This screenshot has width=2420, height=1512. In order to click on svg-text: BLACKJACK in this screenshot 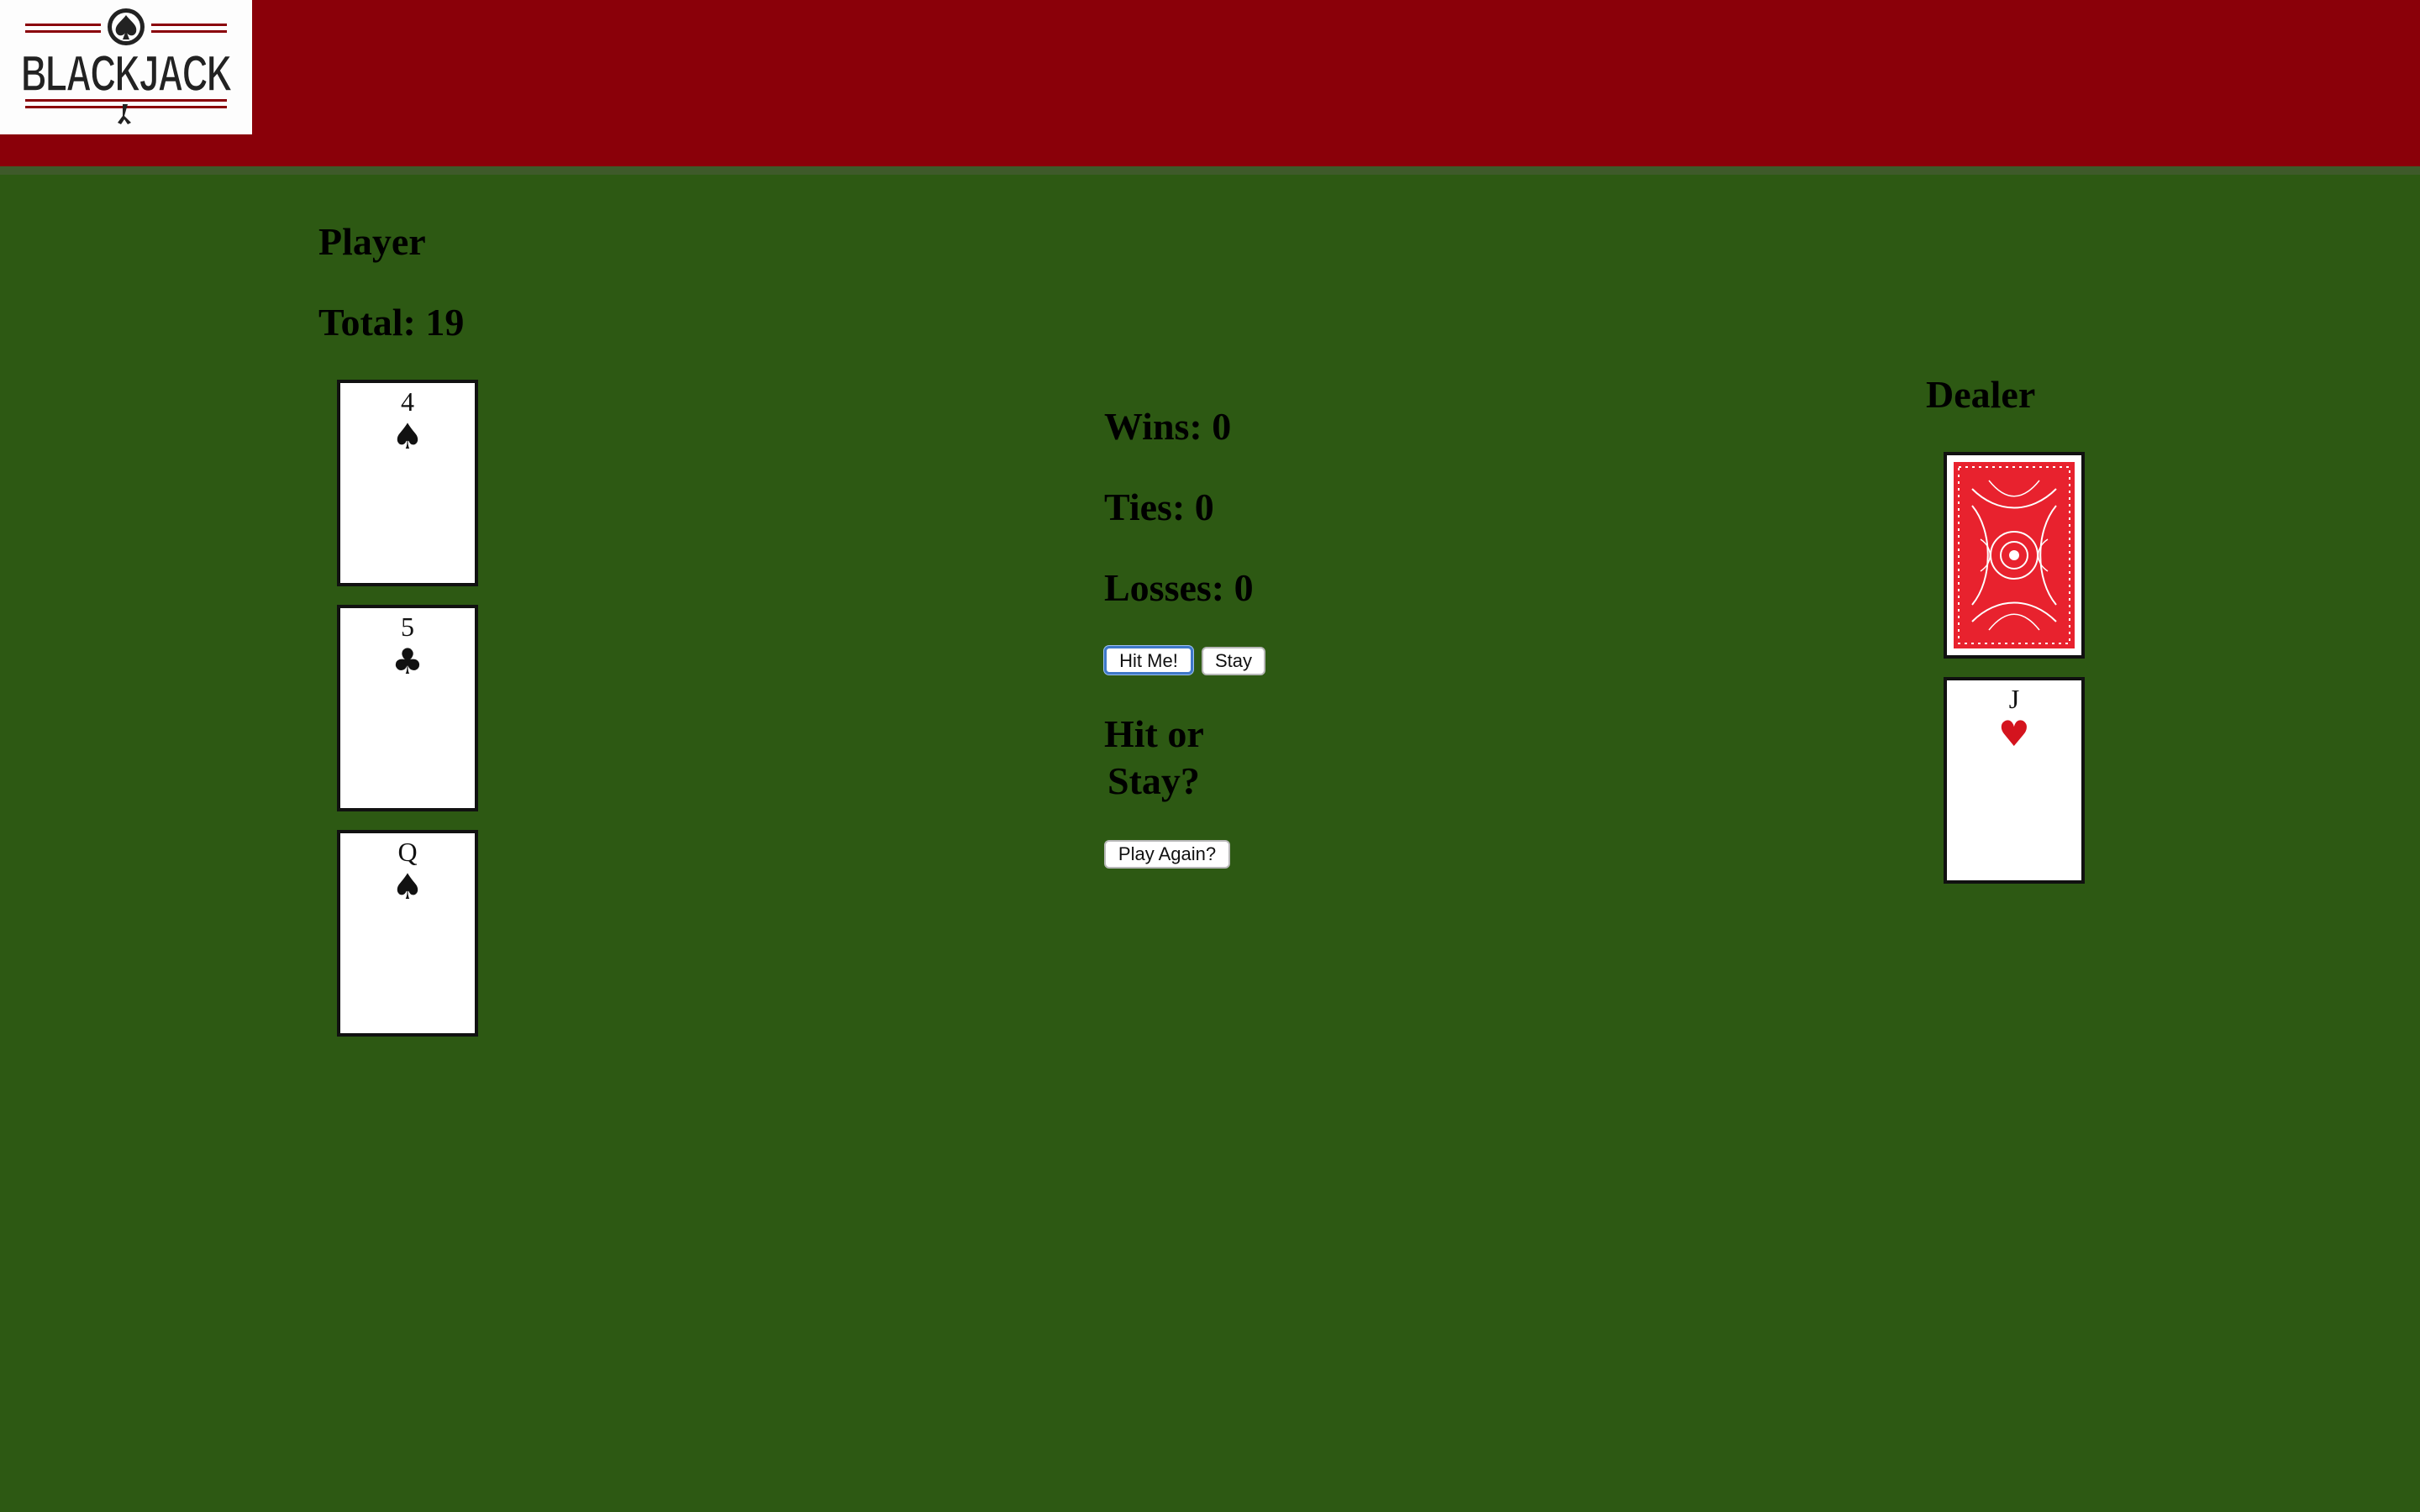, I will do `click(127, 73)`.